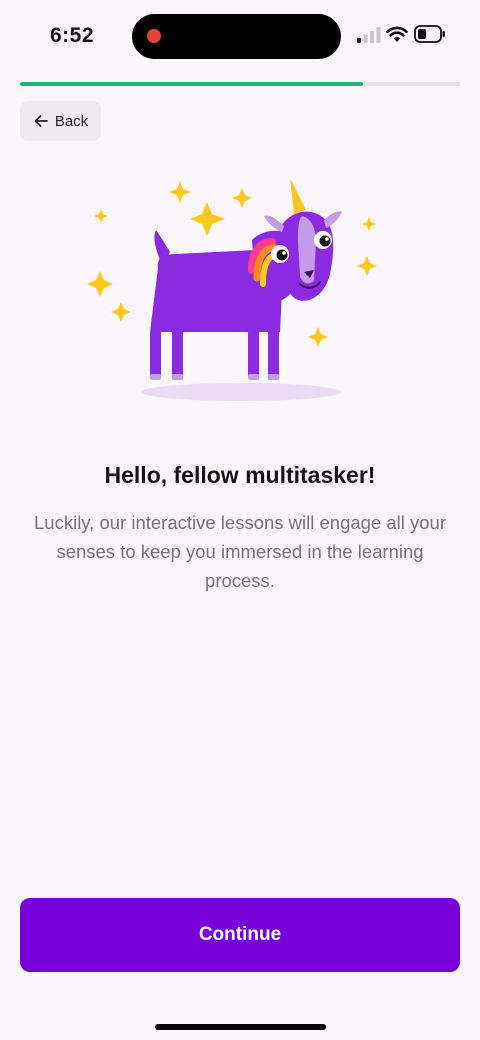  I want to click on goat-ear-right, so click(333, 219).